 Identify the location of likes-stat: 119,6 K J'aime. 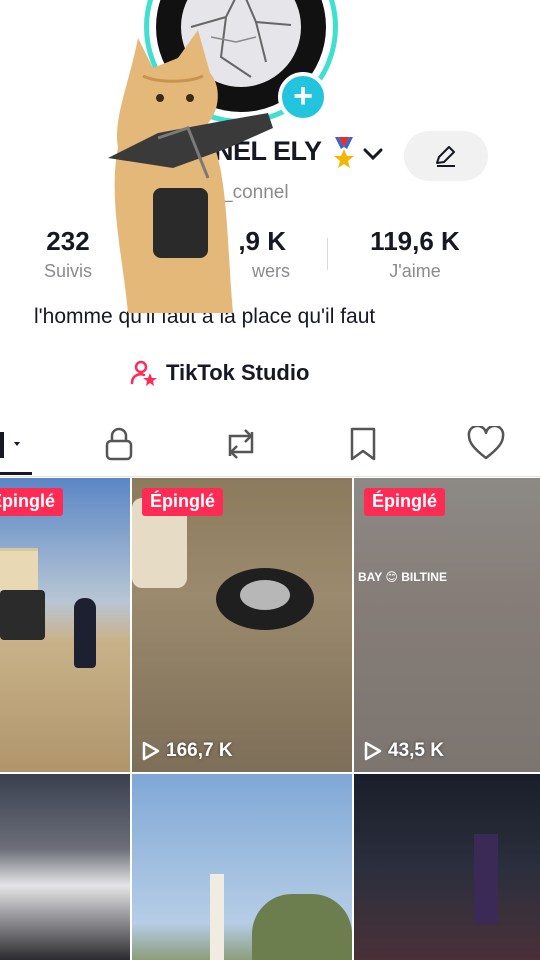
(415, 254).